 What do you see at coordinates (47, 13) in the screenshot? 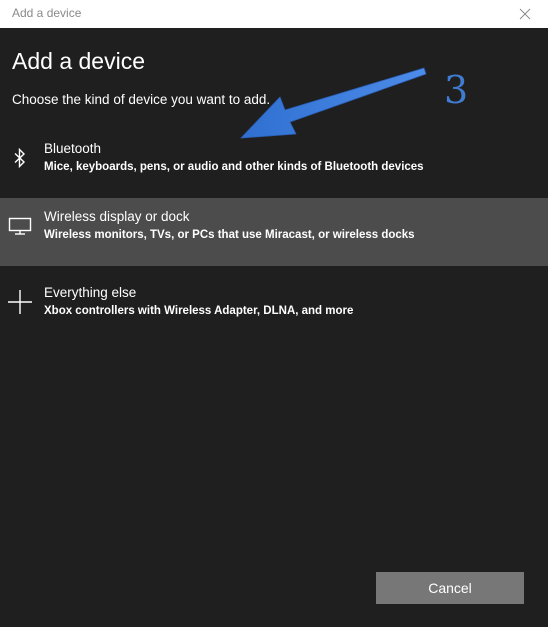
I see `window-title: Add a device` at bounding box center [47, 13].